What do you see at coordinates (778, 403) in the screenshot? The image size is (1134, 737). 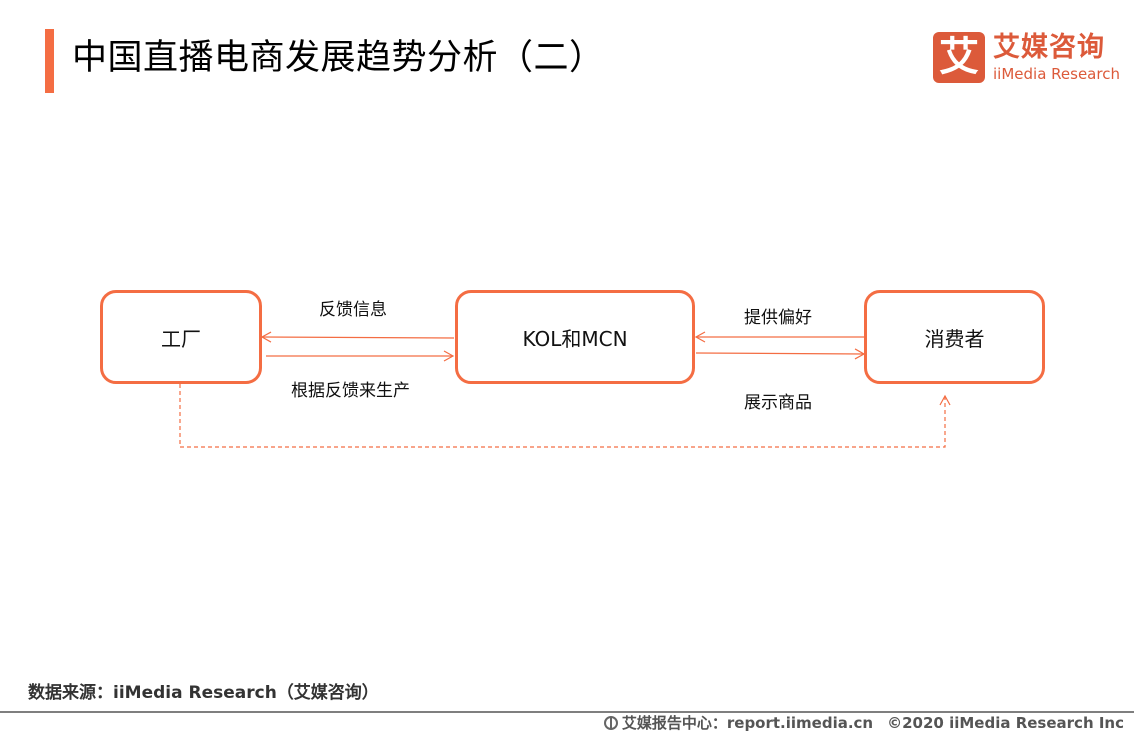 I see `edge-label-show-products: 展示商品` at bounding box center [778, 403].